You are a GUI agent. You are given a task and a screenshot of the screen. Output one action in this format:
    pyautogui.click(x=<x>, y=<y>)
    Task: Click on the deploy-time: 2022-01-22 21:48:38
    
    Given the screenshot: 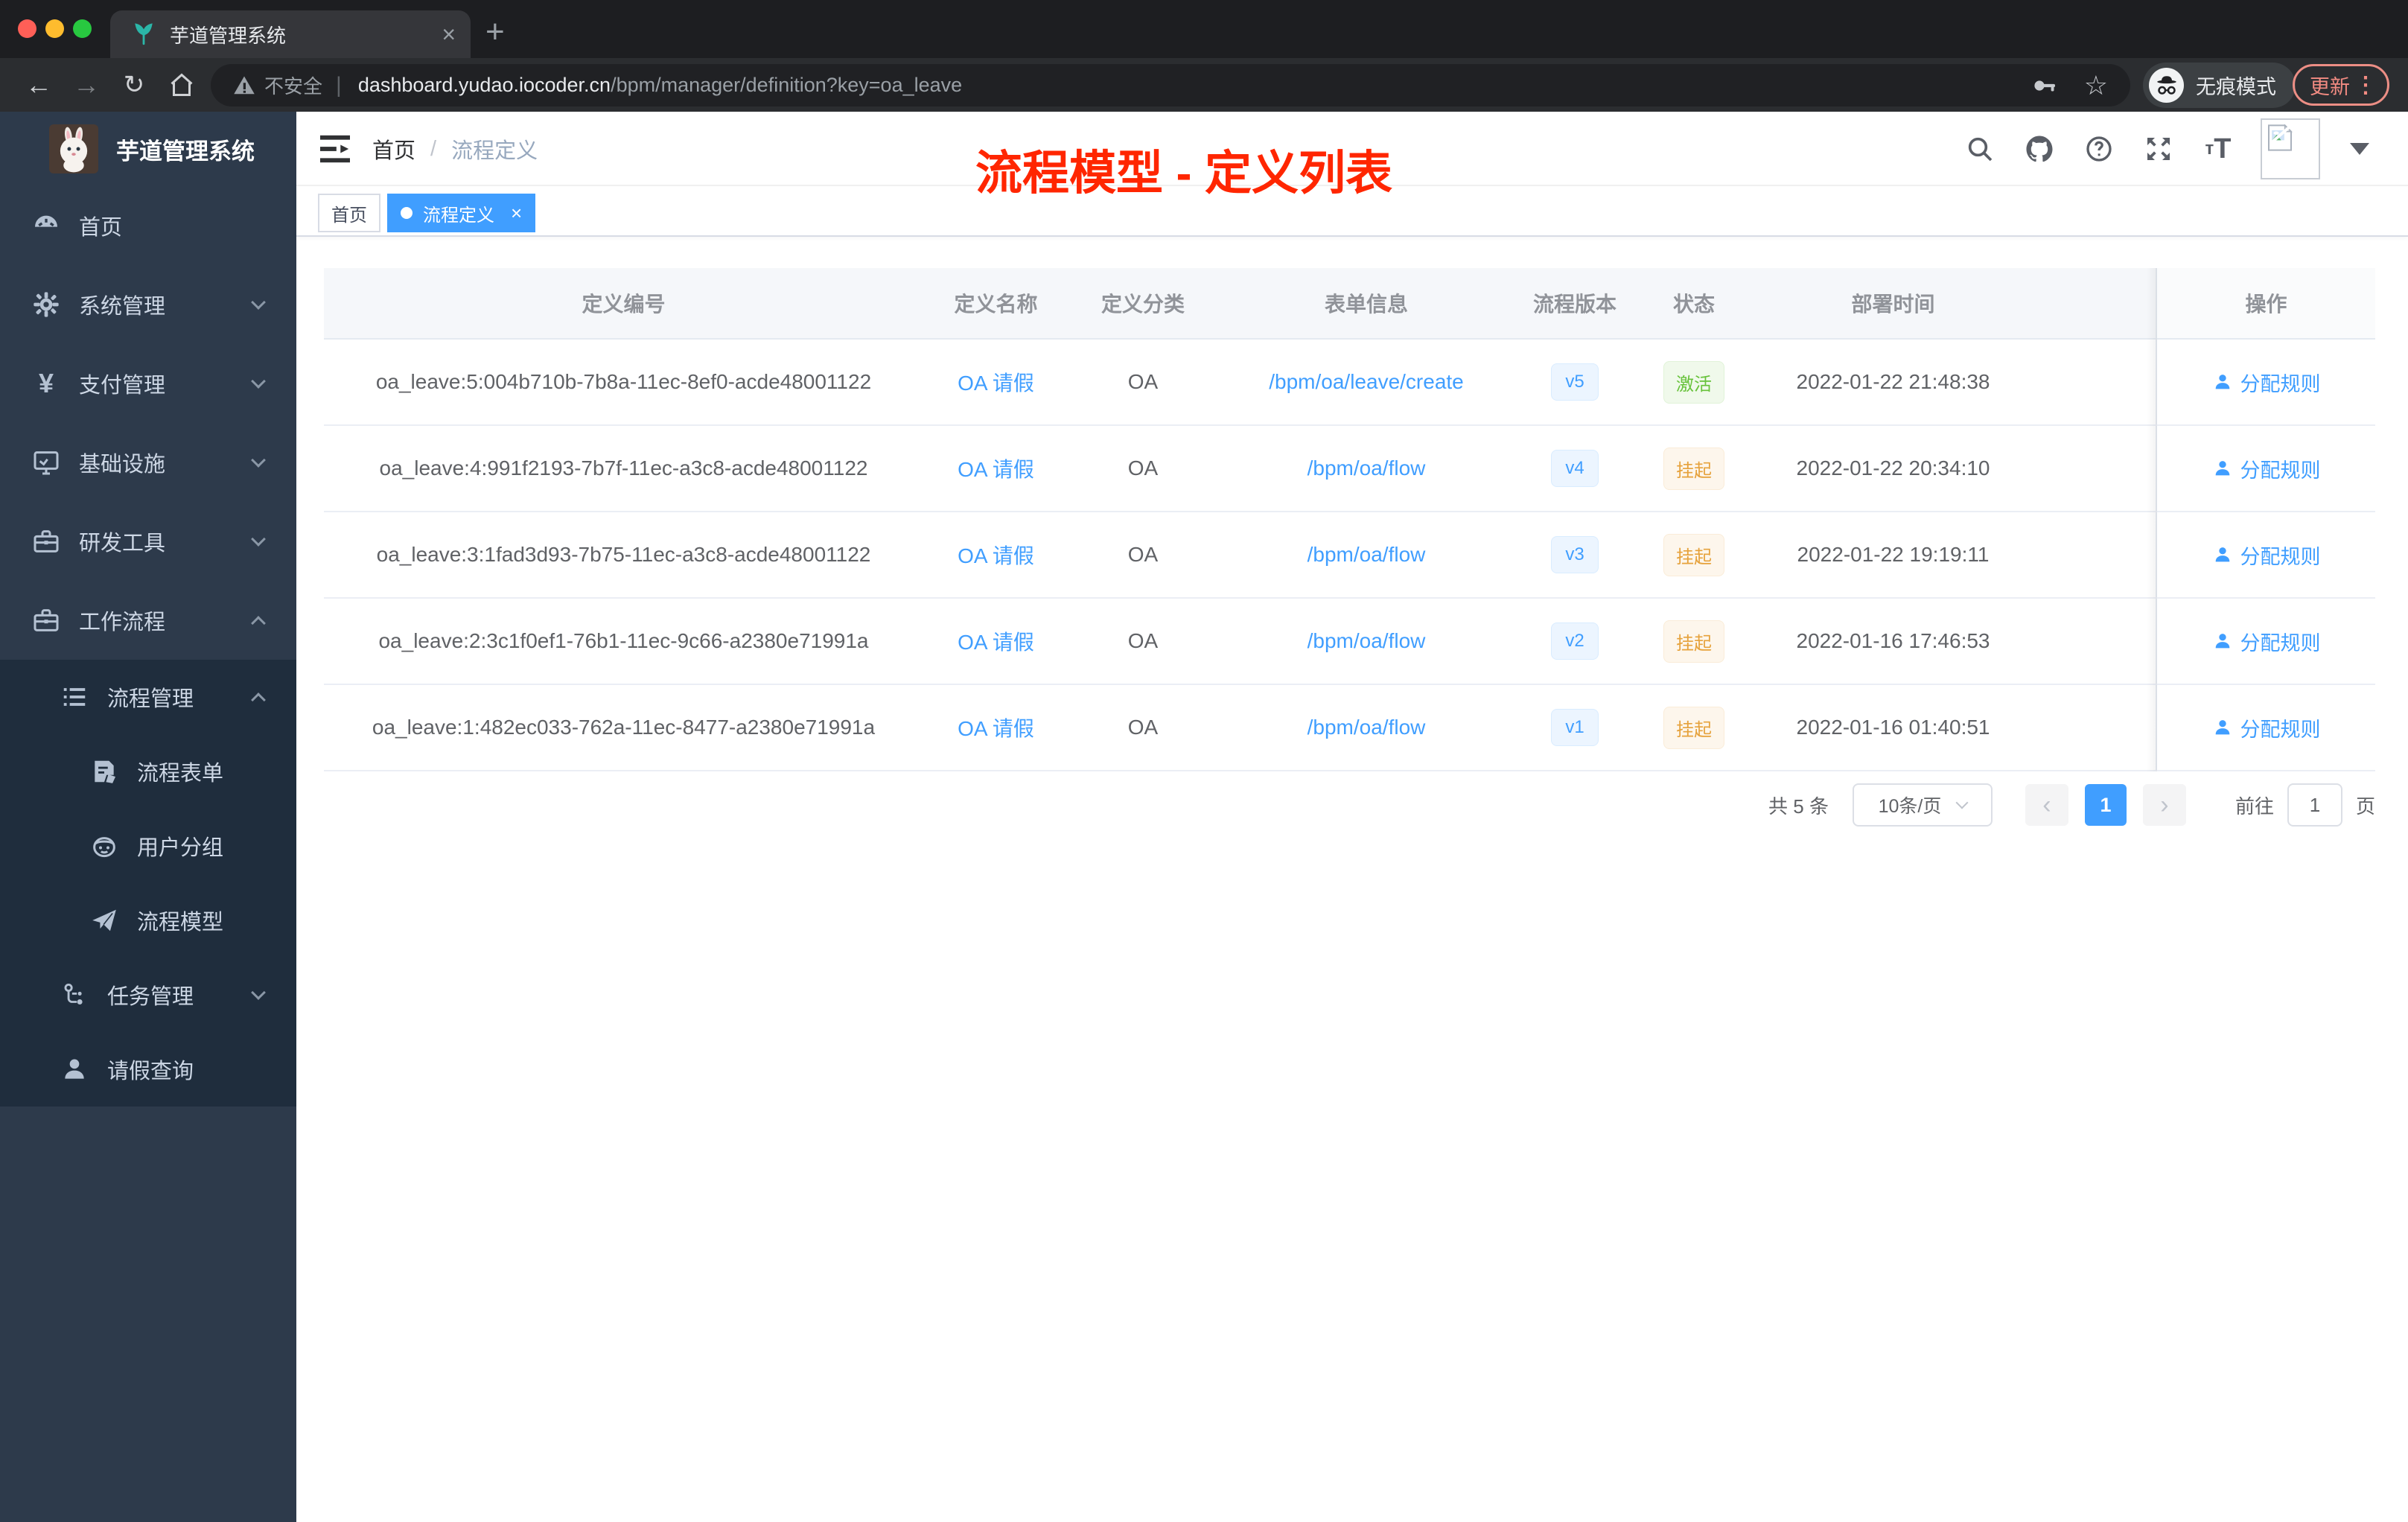 What is the action you would take?
    pyautogui.click(x=1893, y=381)
    